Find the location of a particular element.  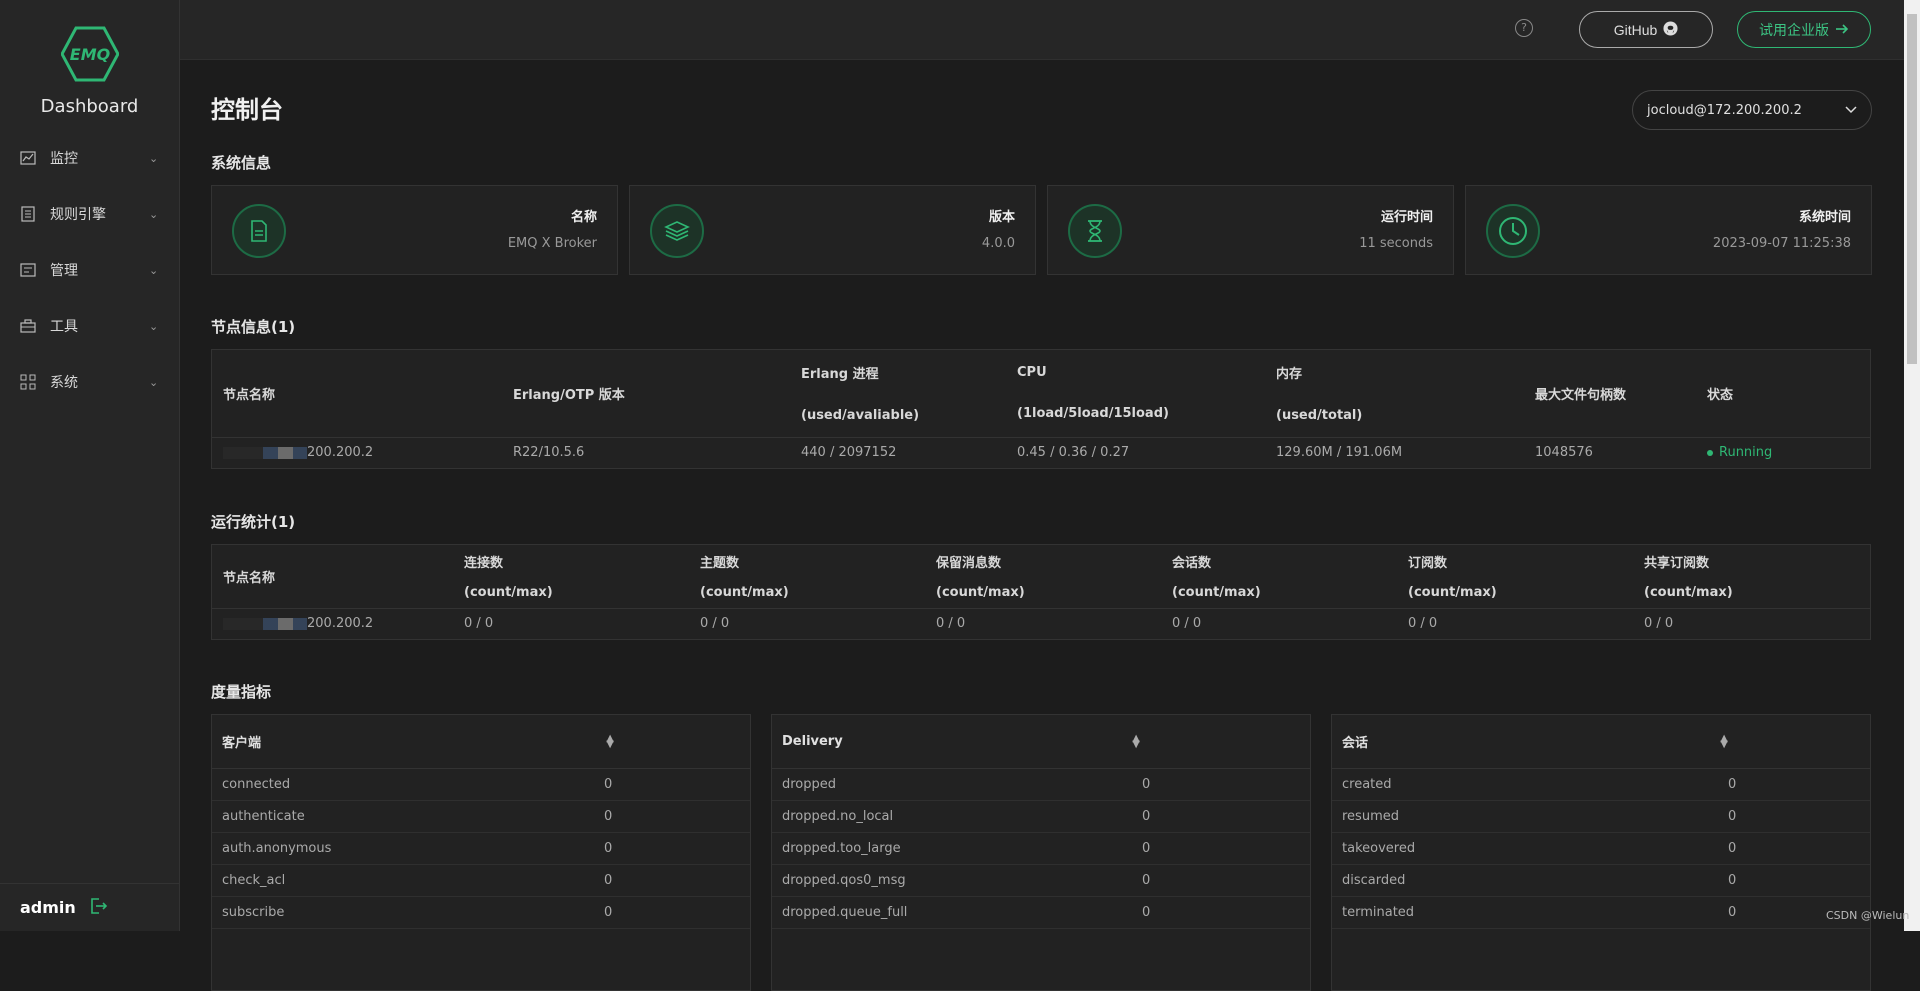

rules-document-icon is located at coordinates (28, 214).